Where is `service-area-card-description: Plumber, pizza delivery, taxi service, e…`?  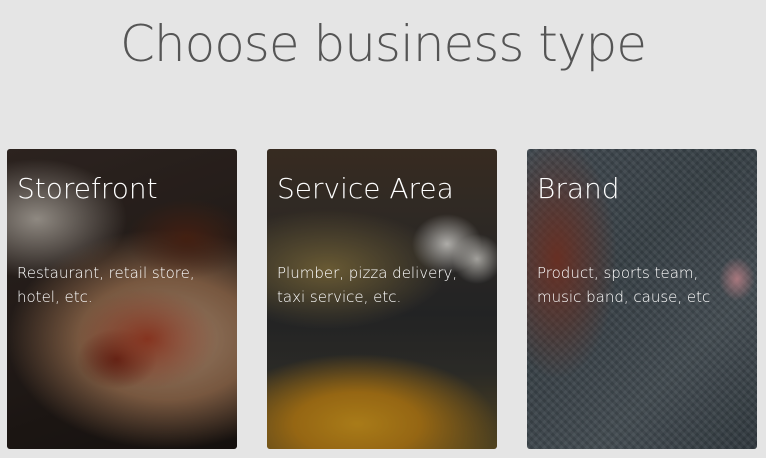
service-area-card-description: Plumber, pizza delivery, taxi service, e… is located at coordinates (382, 285).